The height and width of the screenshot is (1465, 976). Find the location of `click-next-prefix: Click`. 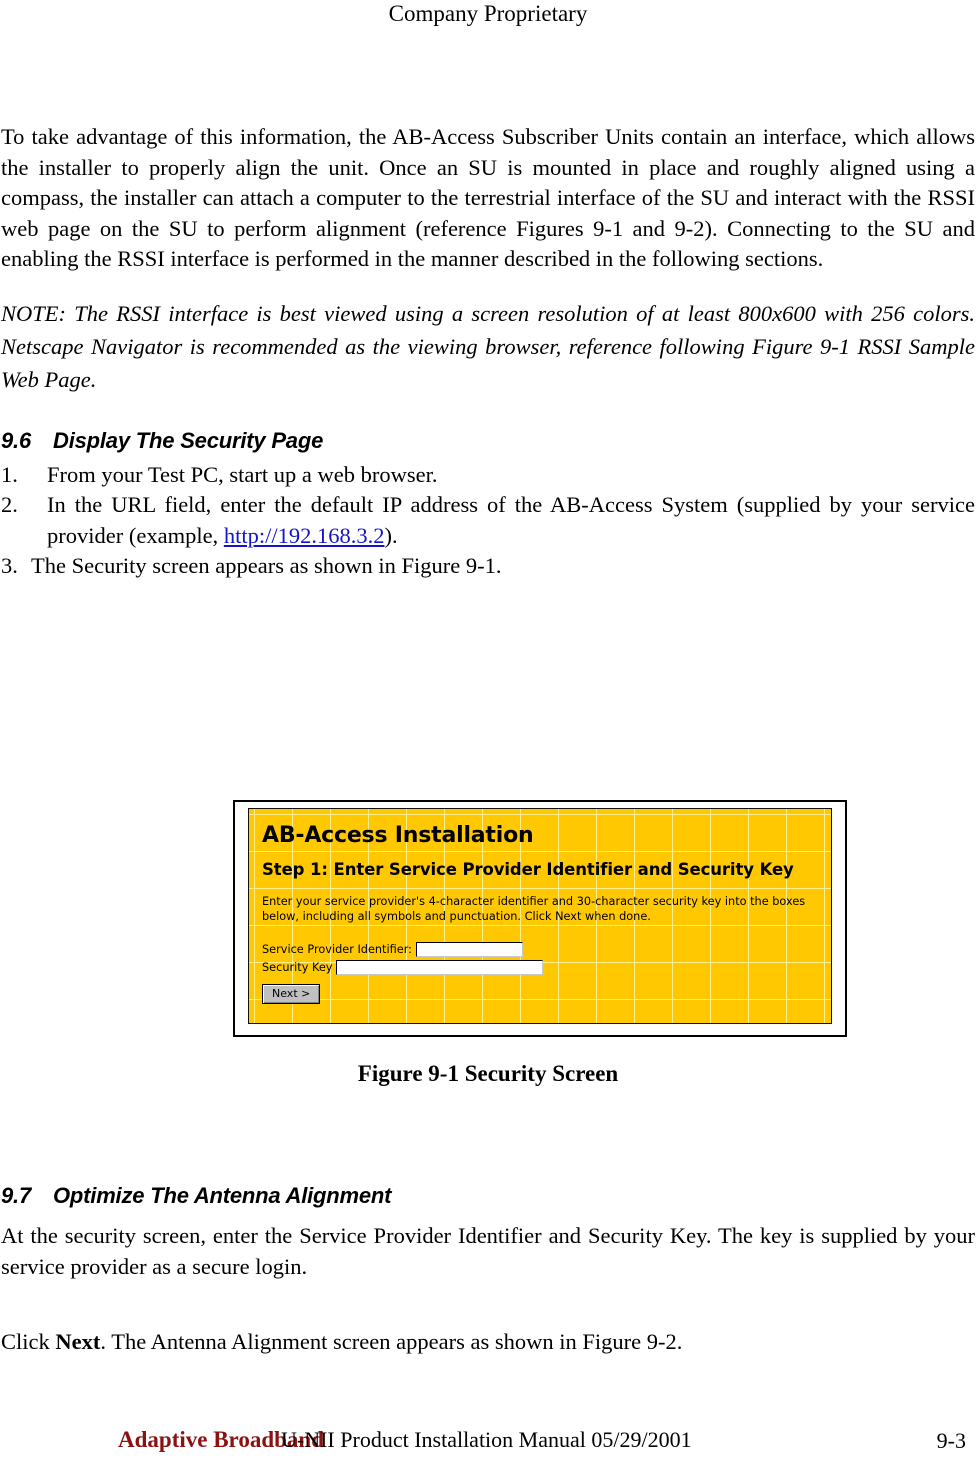

click-next-prefix: Click is located at coordinates (28, 1341).